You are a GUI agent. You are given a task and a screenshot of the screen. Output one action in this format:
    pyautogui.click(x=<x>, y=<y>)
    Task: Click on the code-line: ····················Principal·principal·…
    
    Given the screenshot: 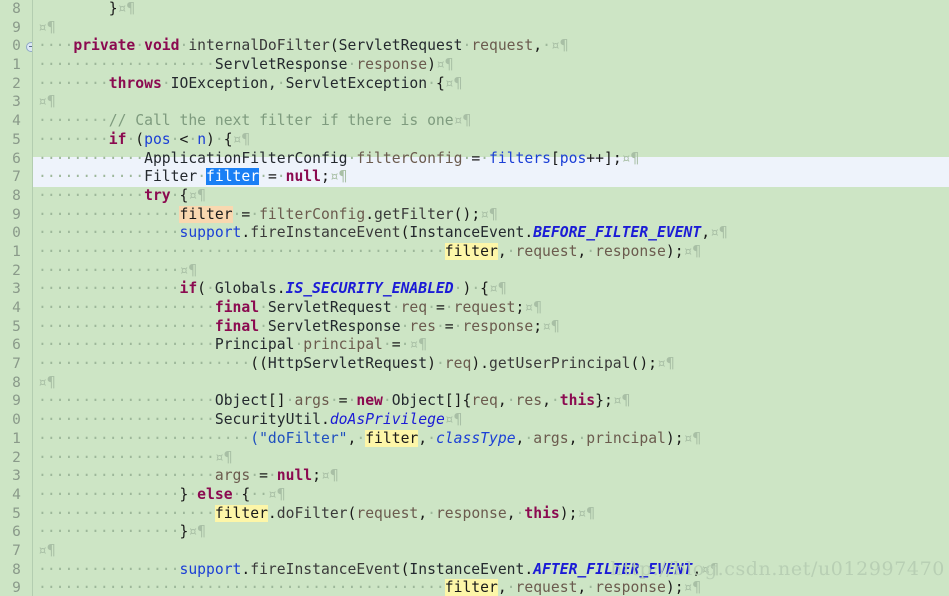 What is the action you would take?
    pyautogui.click(x=491, y=345)
    